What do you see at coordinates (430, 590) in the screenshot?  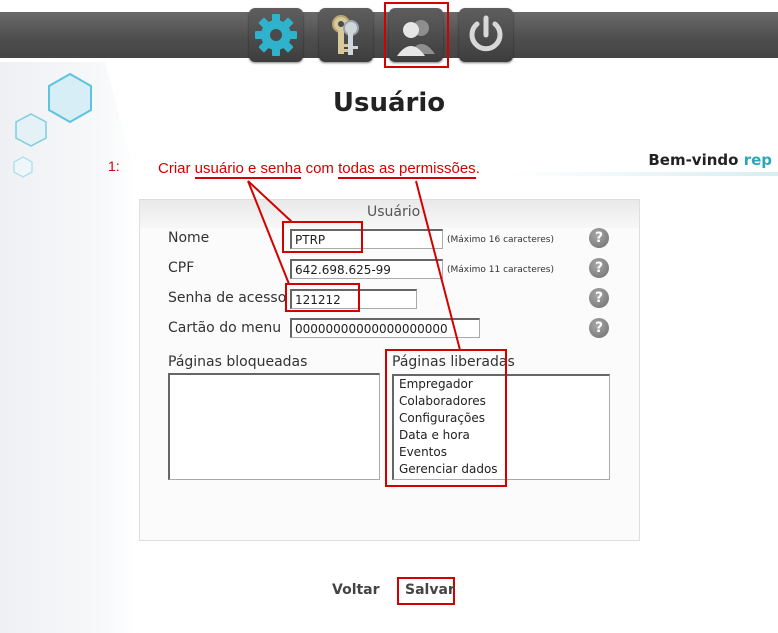 I see `save-button: Salvar` at bounding box center [430, 590].